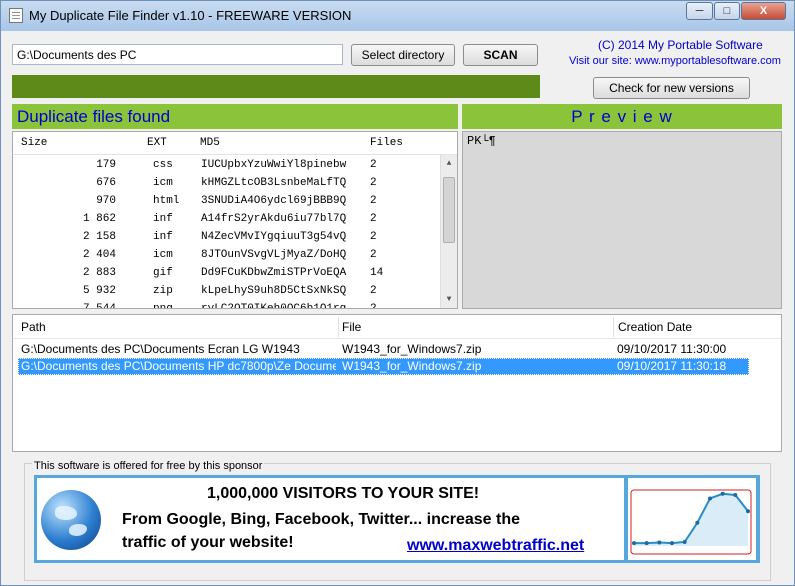  I want to click on scan-progress-bar, so click(276, 86).